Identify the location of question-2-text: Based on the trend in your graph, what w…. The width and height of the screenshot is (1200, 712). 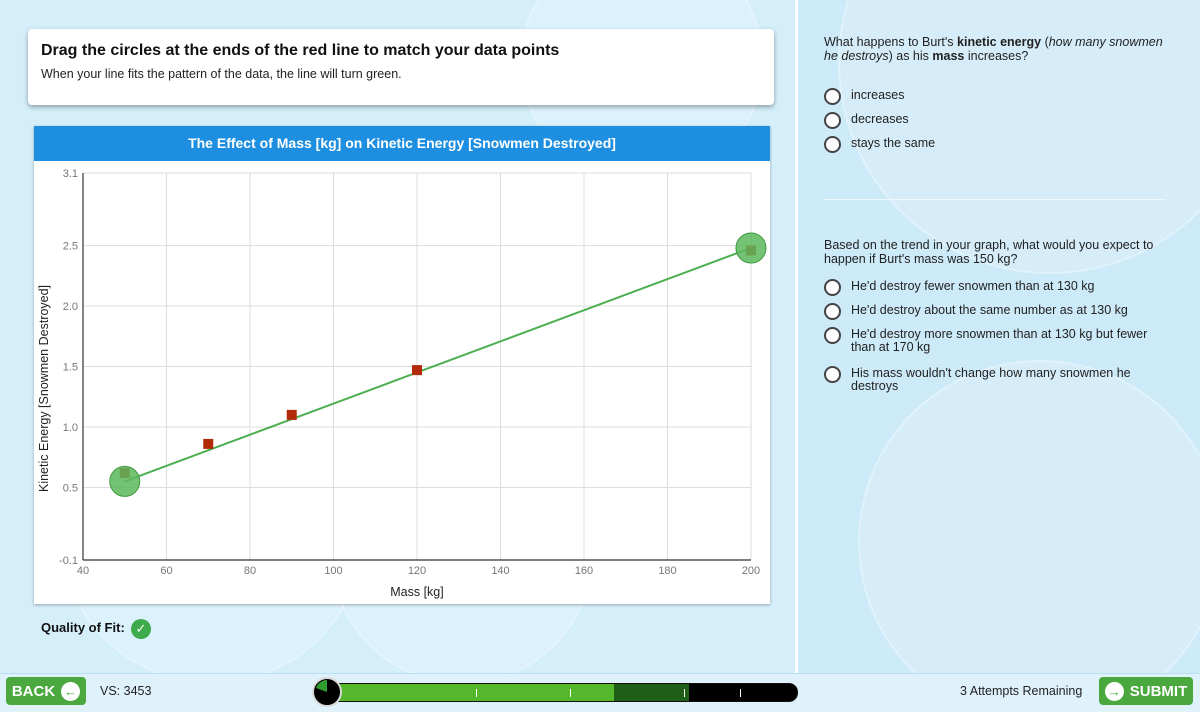
(989, 252).